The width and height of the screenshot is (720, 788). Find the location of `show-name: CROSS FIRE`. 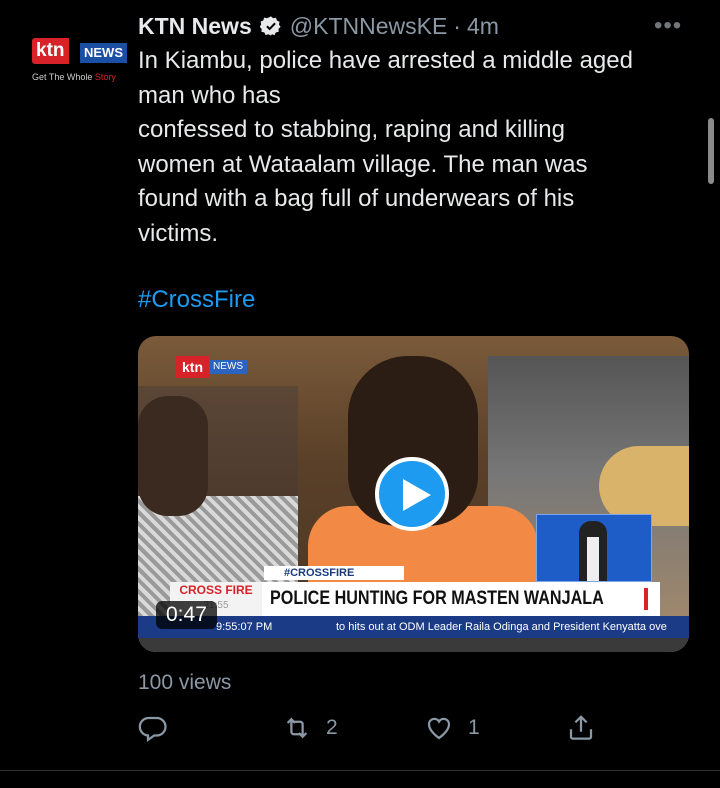

show-name: CROSS FIRE is located at coordinates (216, 590).